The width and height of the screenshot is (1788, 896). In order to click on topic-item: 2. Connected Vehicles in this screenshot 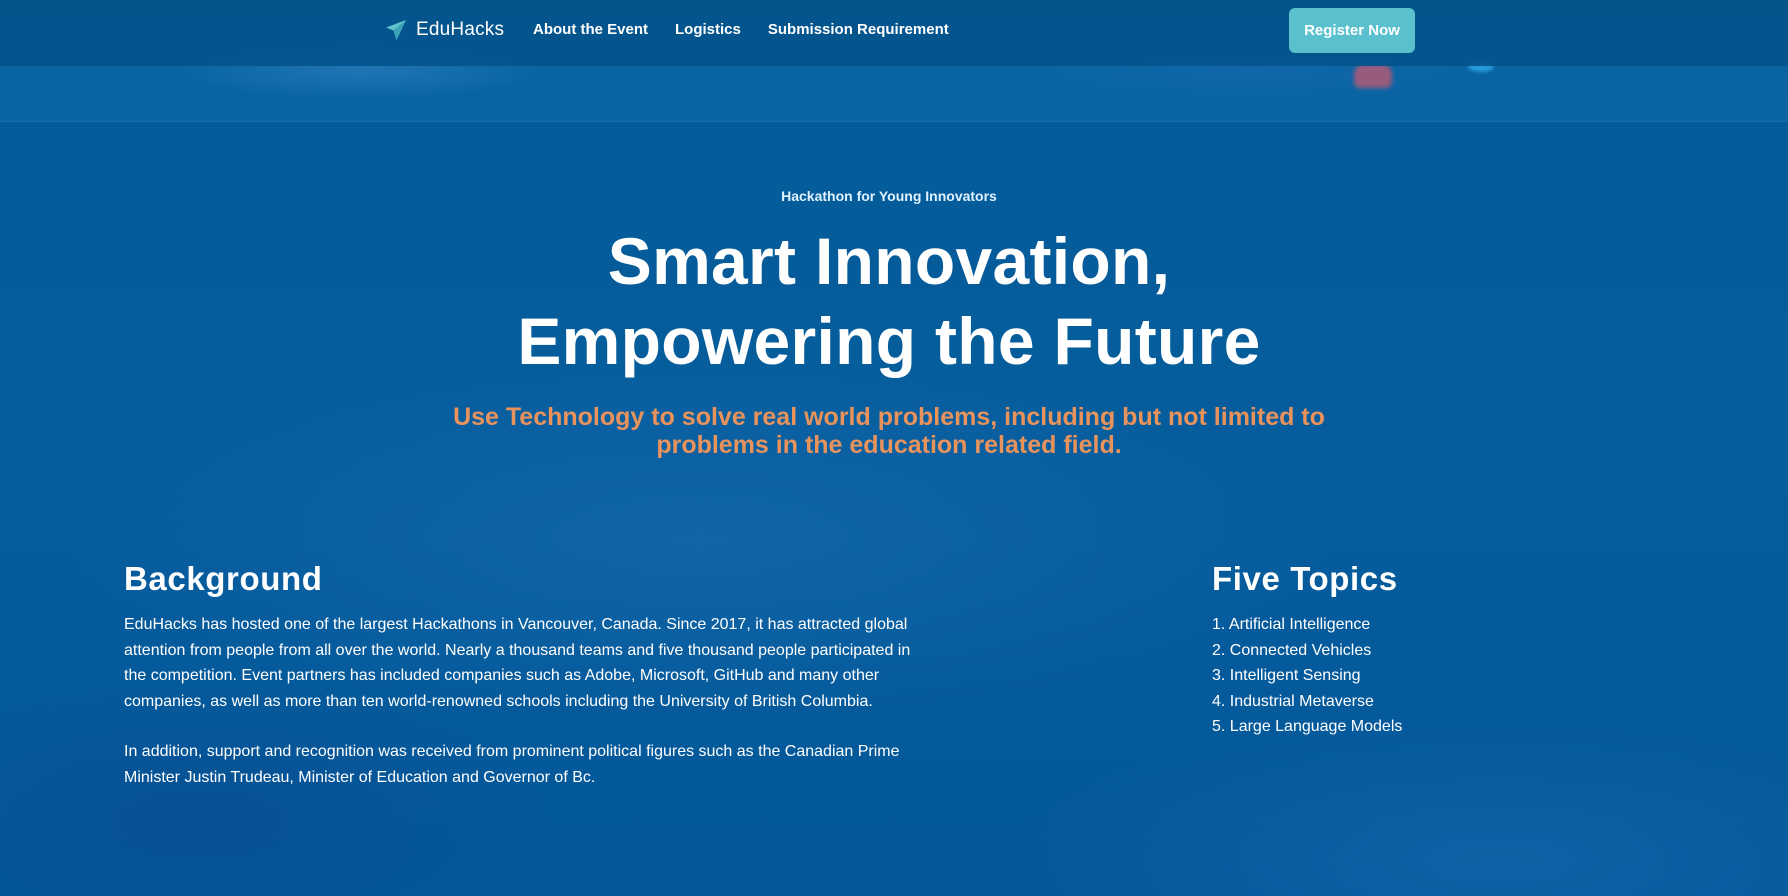, I will do `click(1292, 650)`.